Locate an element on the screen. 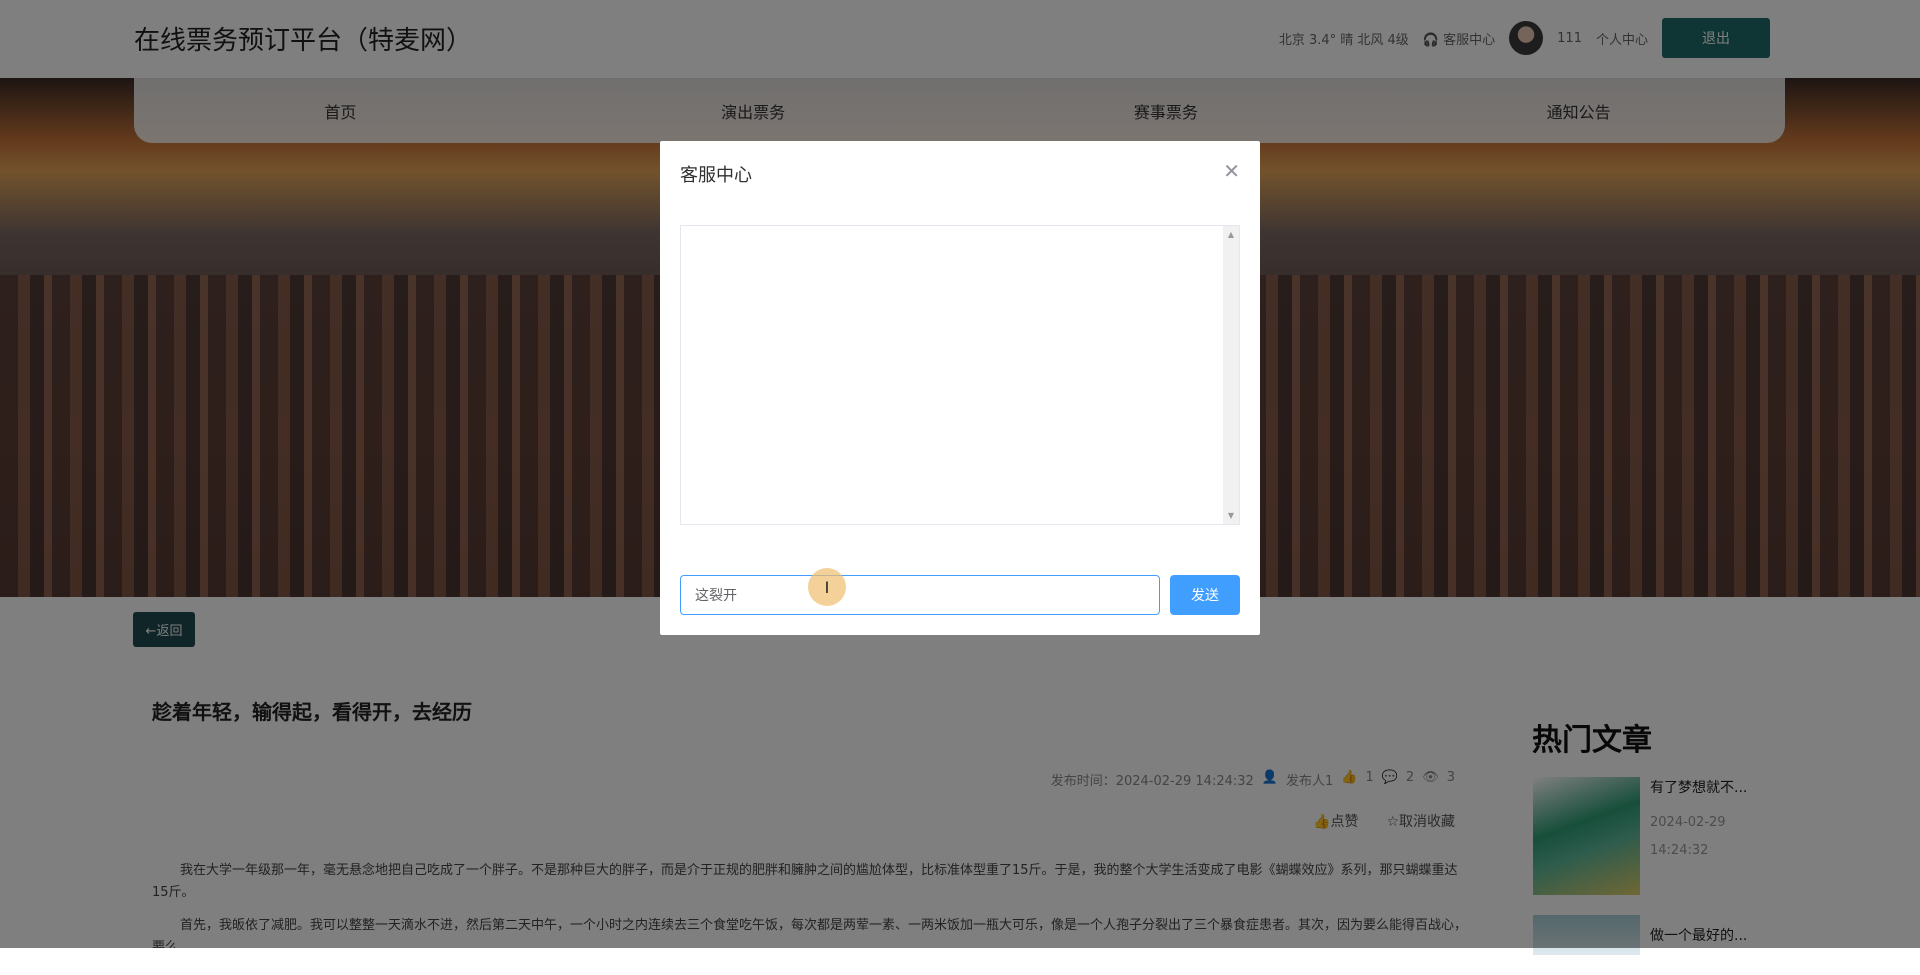  chat-messages: ▲ ▼ is located at coordinates (960, 375).